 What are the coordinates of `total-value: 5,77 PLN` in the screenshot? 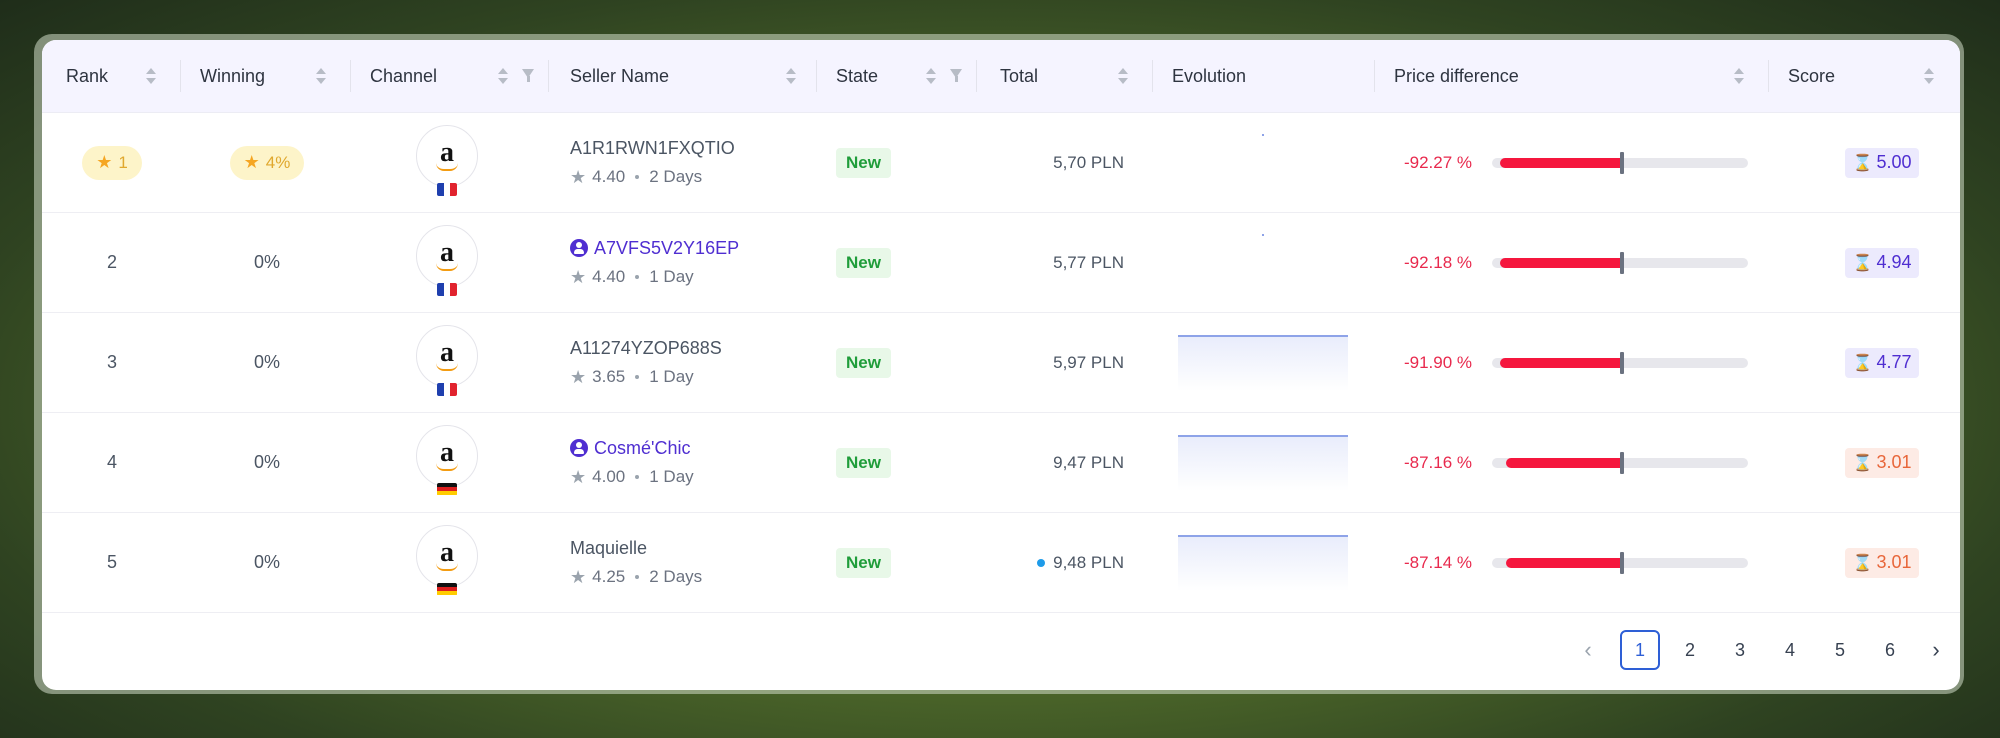 It's located at (1088, 262).